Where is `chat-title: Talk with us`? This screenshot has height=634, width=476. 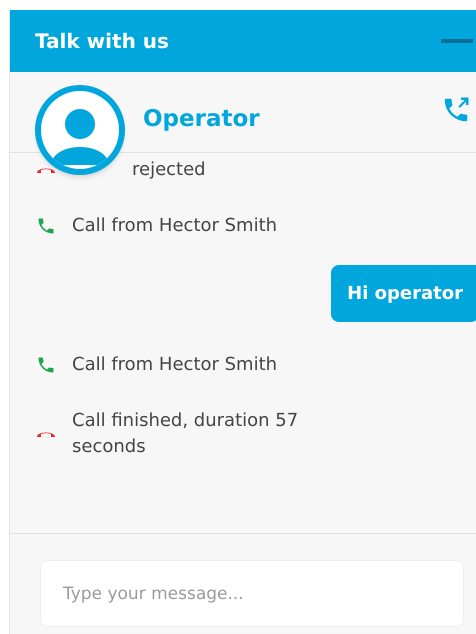
chat-title: Talk with us is located at coordinates (102, 41).